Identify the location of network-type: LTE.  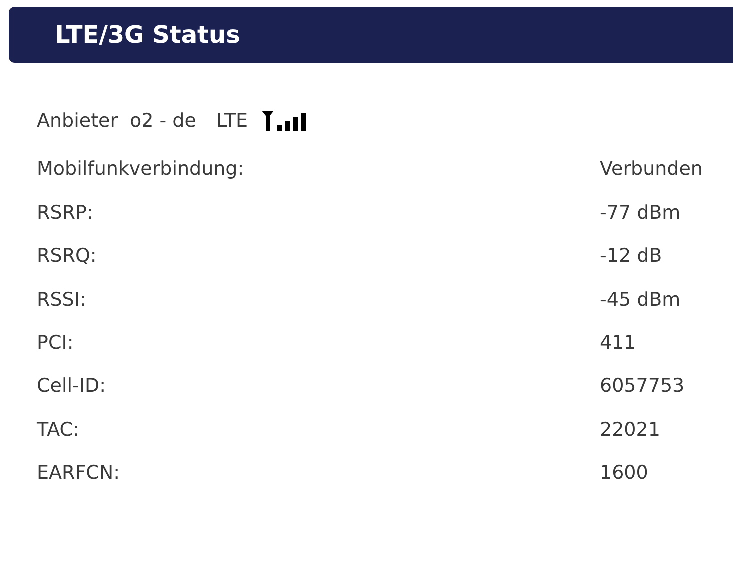
(232, 121).